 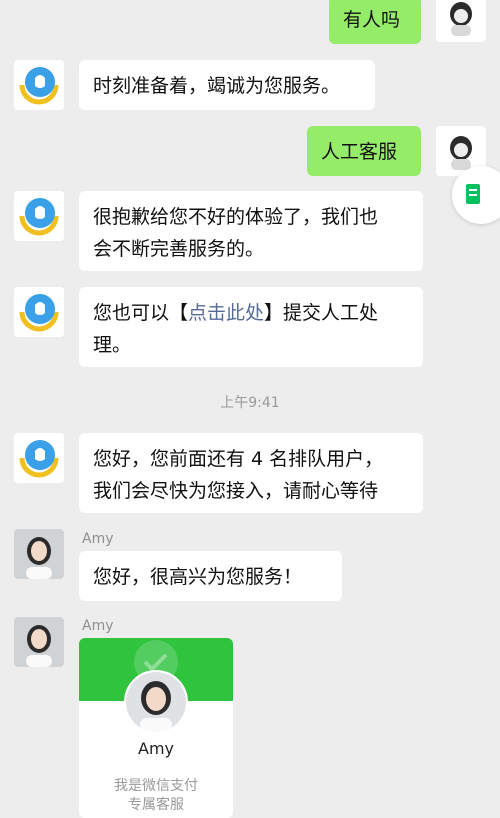 I want to click on message-bubble-bot: 时刻准备着，竭诚为您服务。, so click(x=227, y=85).